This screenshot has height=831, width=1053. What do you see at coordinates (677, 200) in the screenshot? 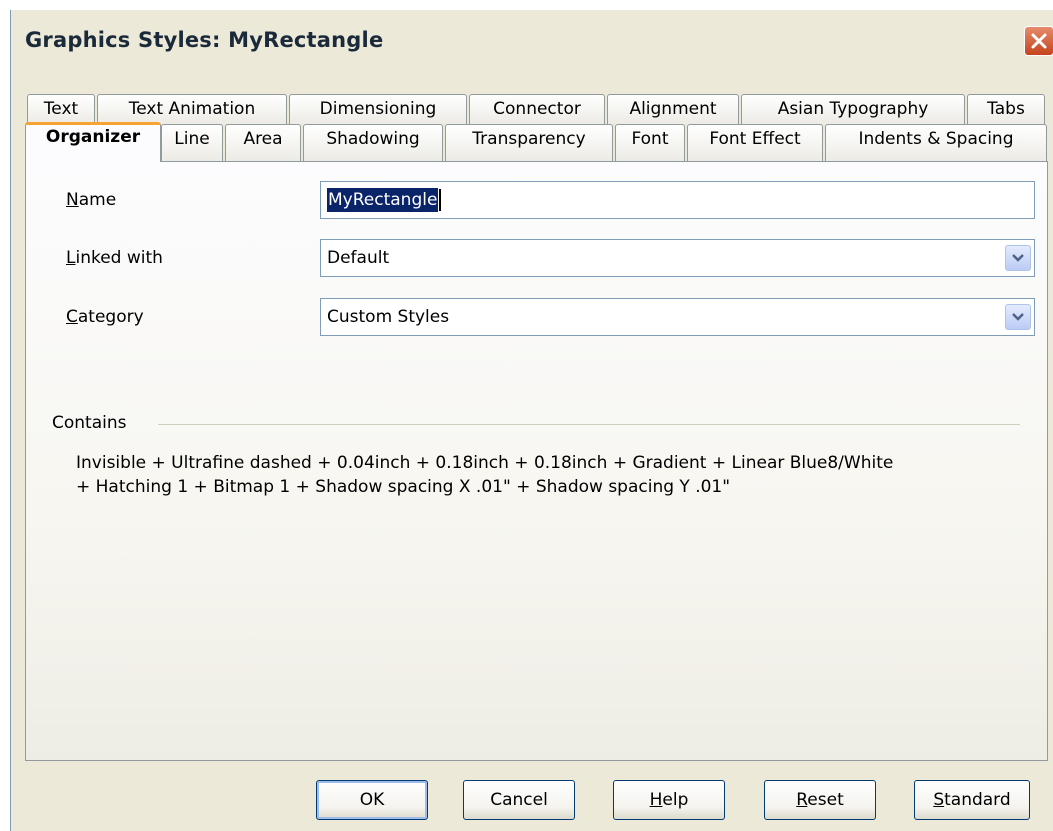
I see `name-input: MyRectangle` at bounding box center [677, 200].